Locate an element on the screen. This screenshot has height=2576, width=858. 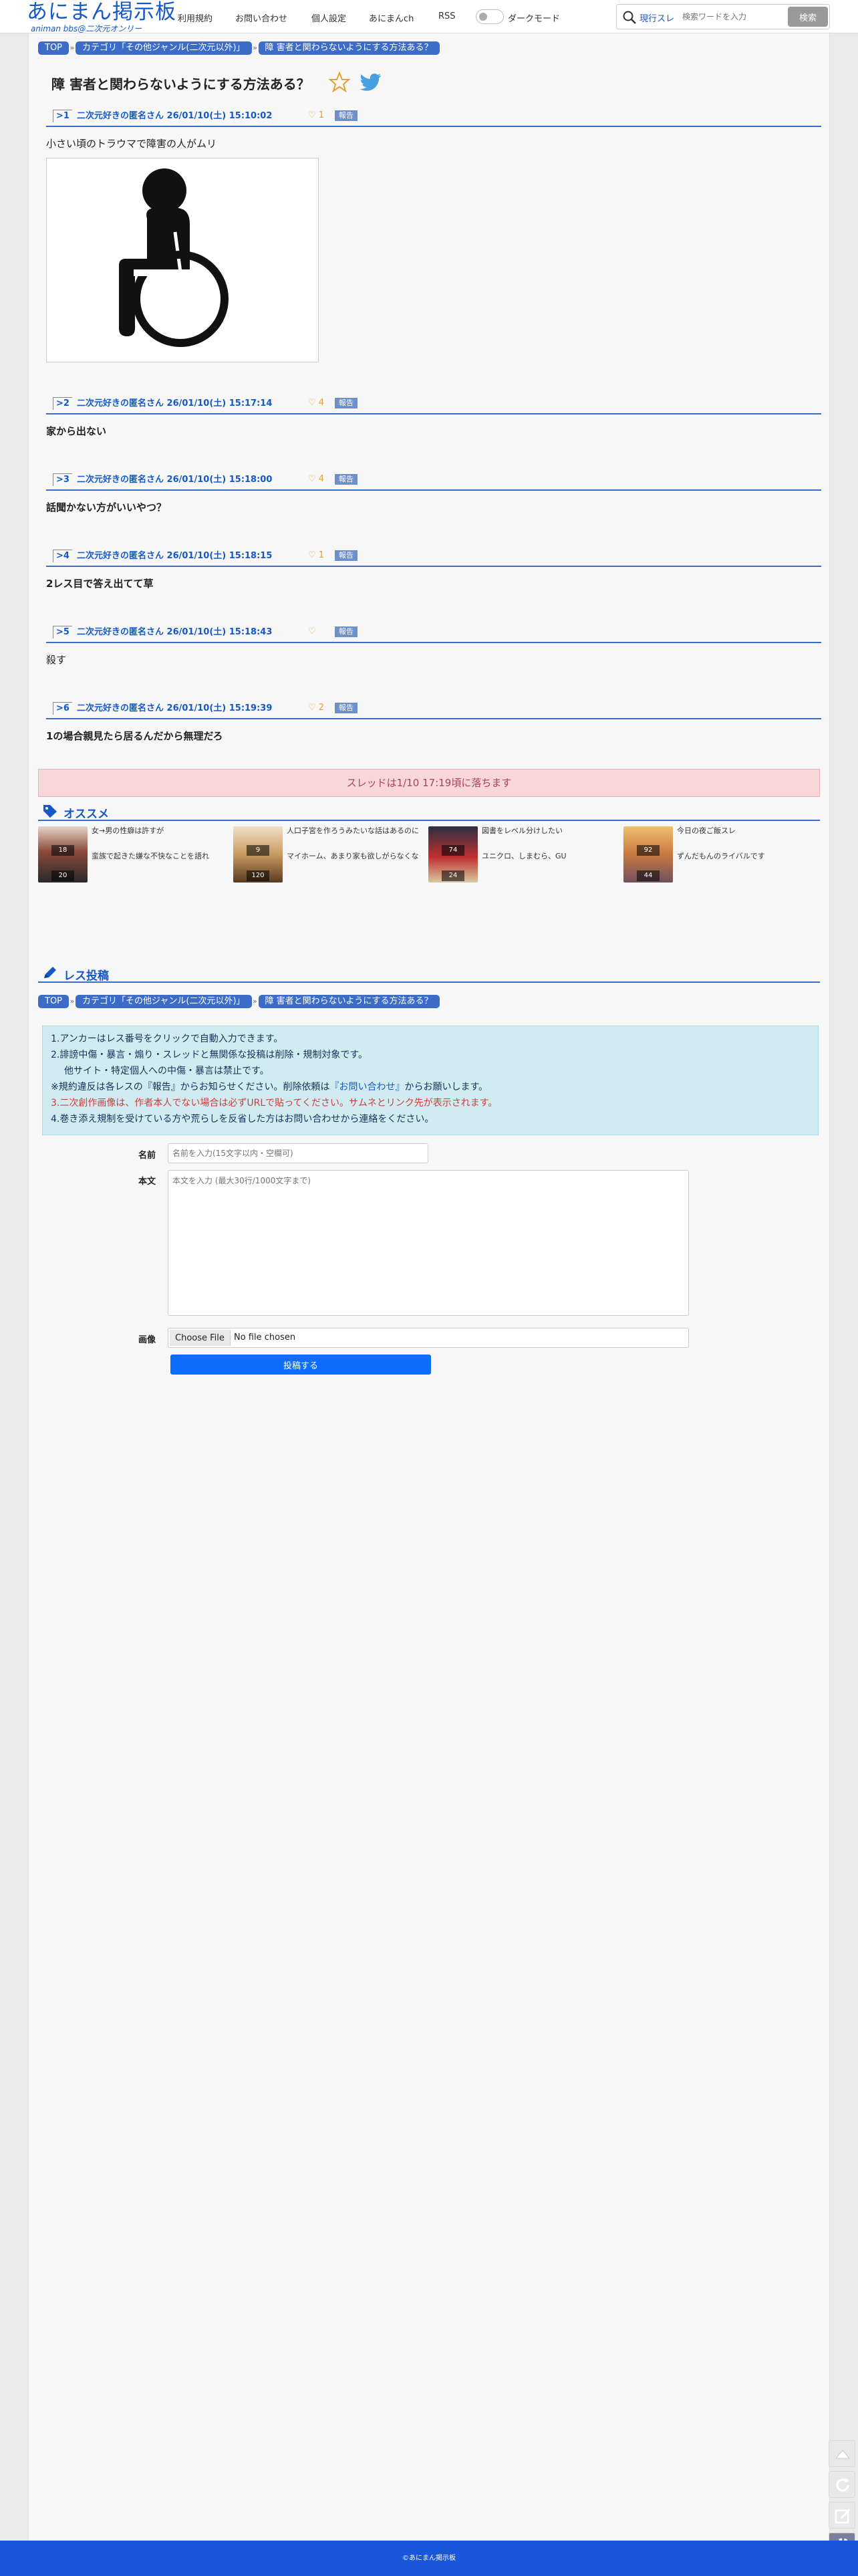
recommend-thumbnail: 9 120 is located at coordinates (258, 854).